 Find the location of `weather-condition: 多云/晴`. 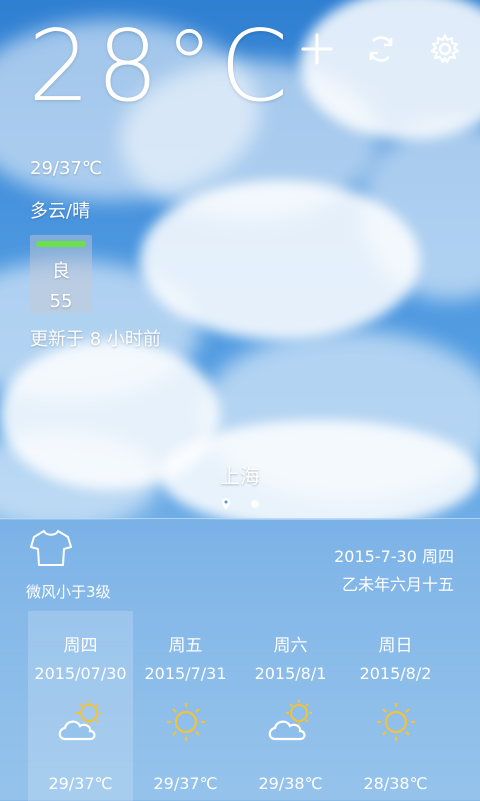

weather-condition: 多云/晴 is located at coordinates (60, 211).